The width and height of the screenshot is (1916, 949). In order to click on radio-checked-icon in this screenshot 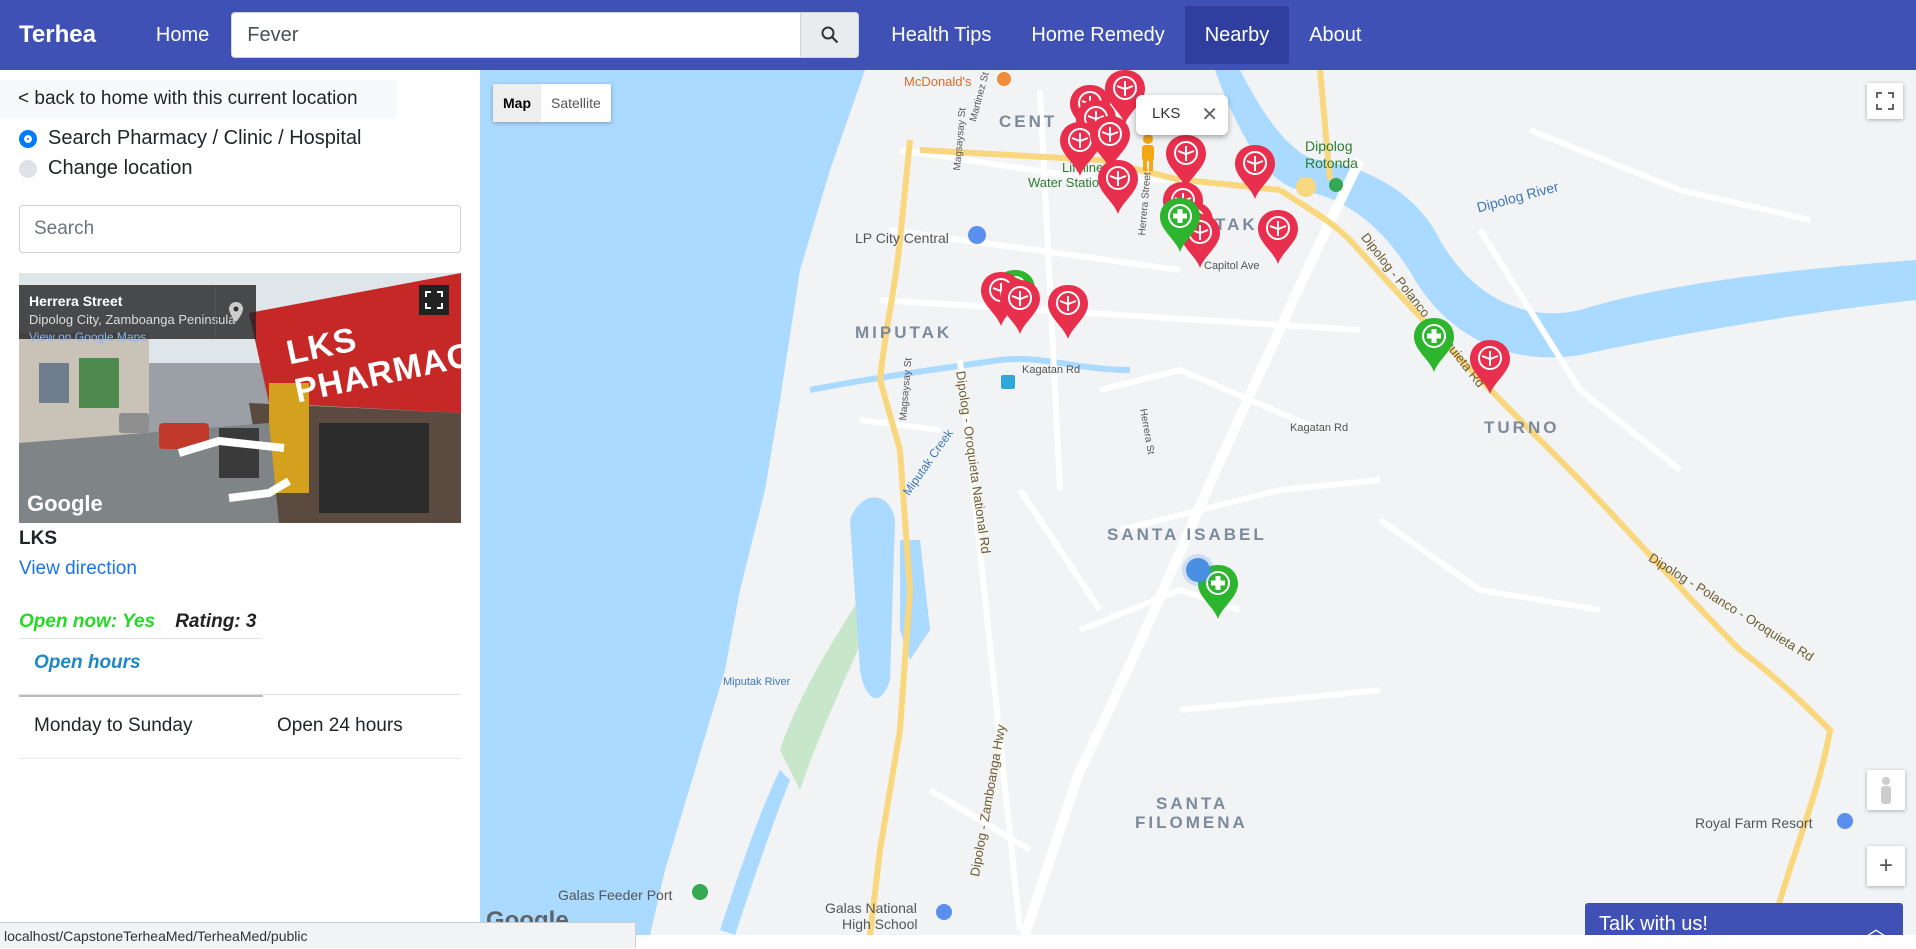, I will do `click(28, 138)`.